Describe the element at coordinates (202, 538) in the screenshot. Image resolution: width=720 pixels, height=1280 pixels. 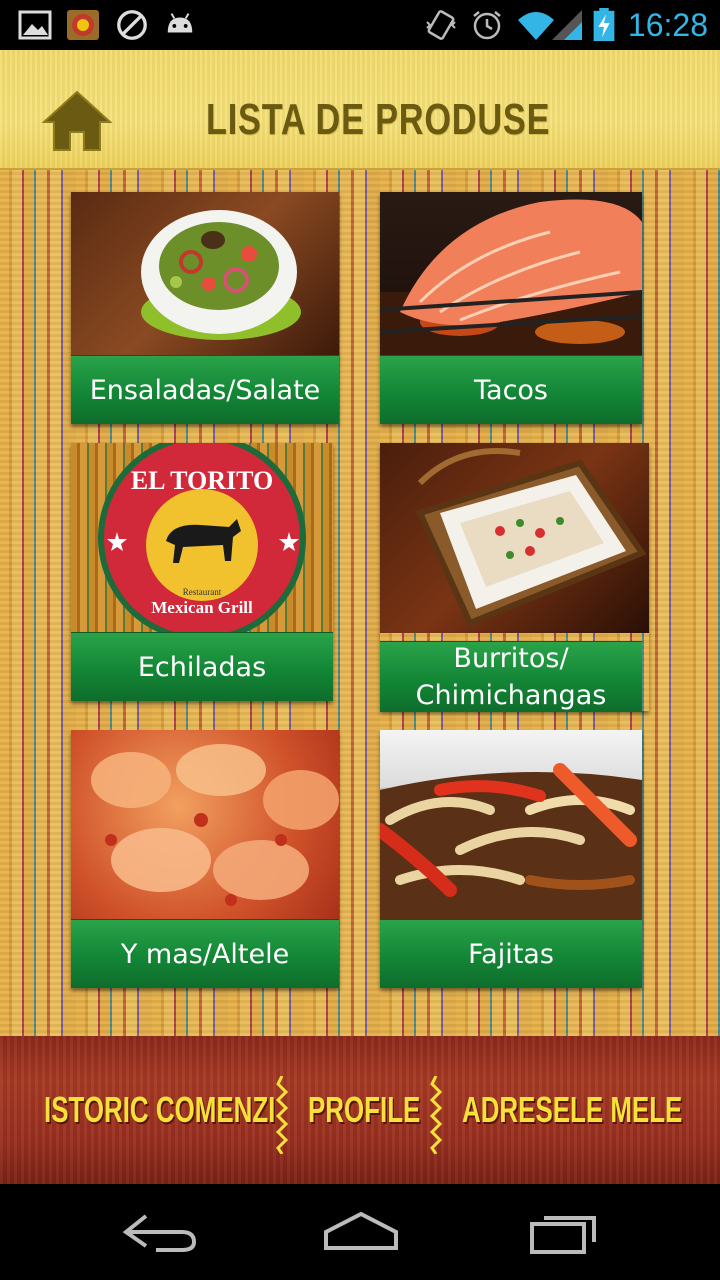
I see `el-torito-logo: EL TORITO Mexican Grill Restaurant` at that location.